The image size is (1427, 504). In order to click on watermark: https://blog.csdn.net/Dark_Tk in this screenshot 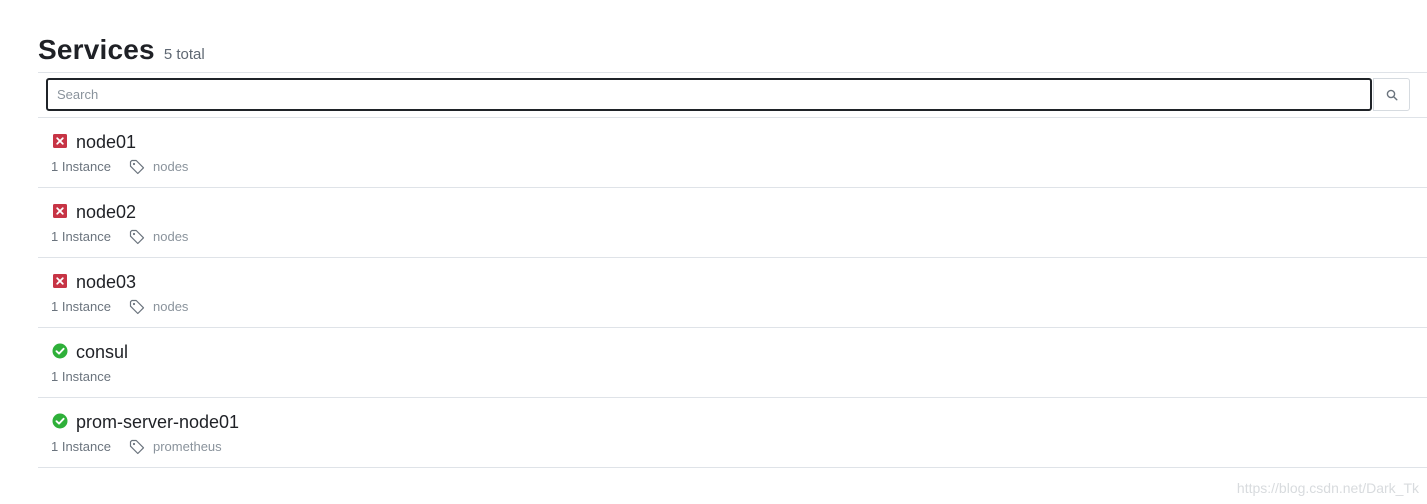, I will do `click(1327, 488)`.